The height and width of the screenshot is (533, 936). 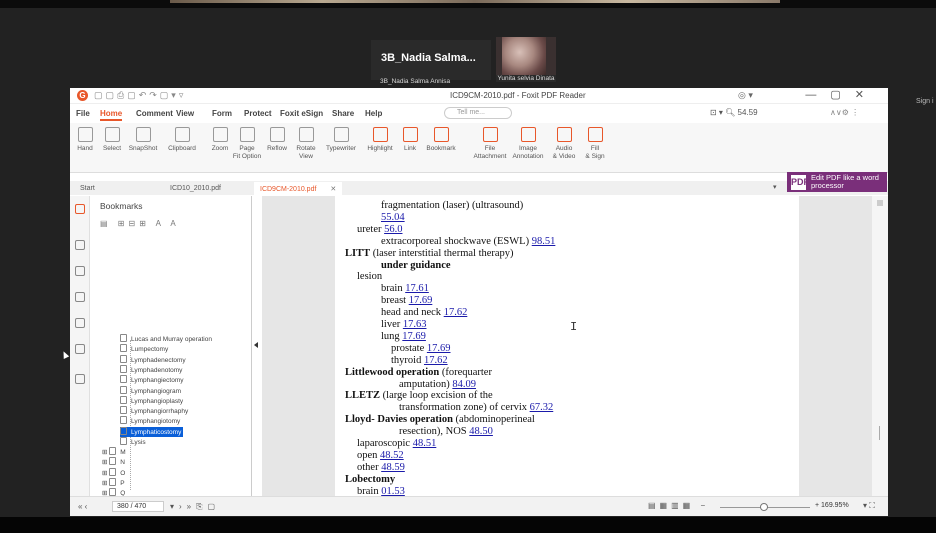 What do you see at coordinates (393, 491) in the screenshot?
I see `code-link: 01.53` at bounding box center [393, 491].